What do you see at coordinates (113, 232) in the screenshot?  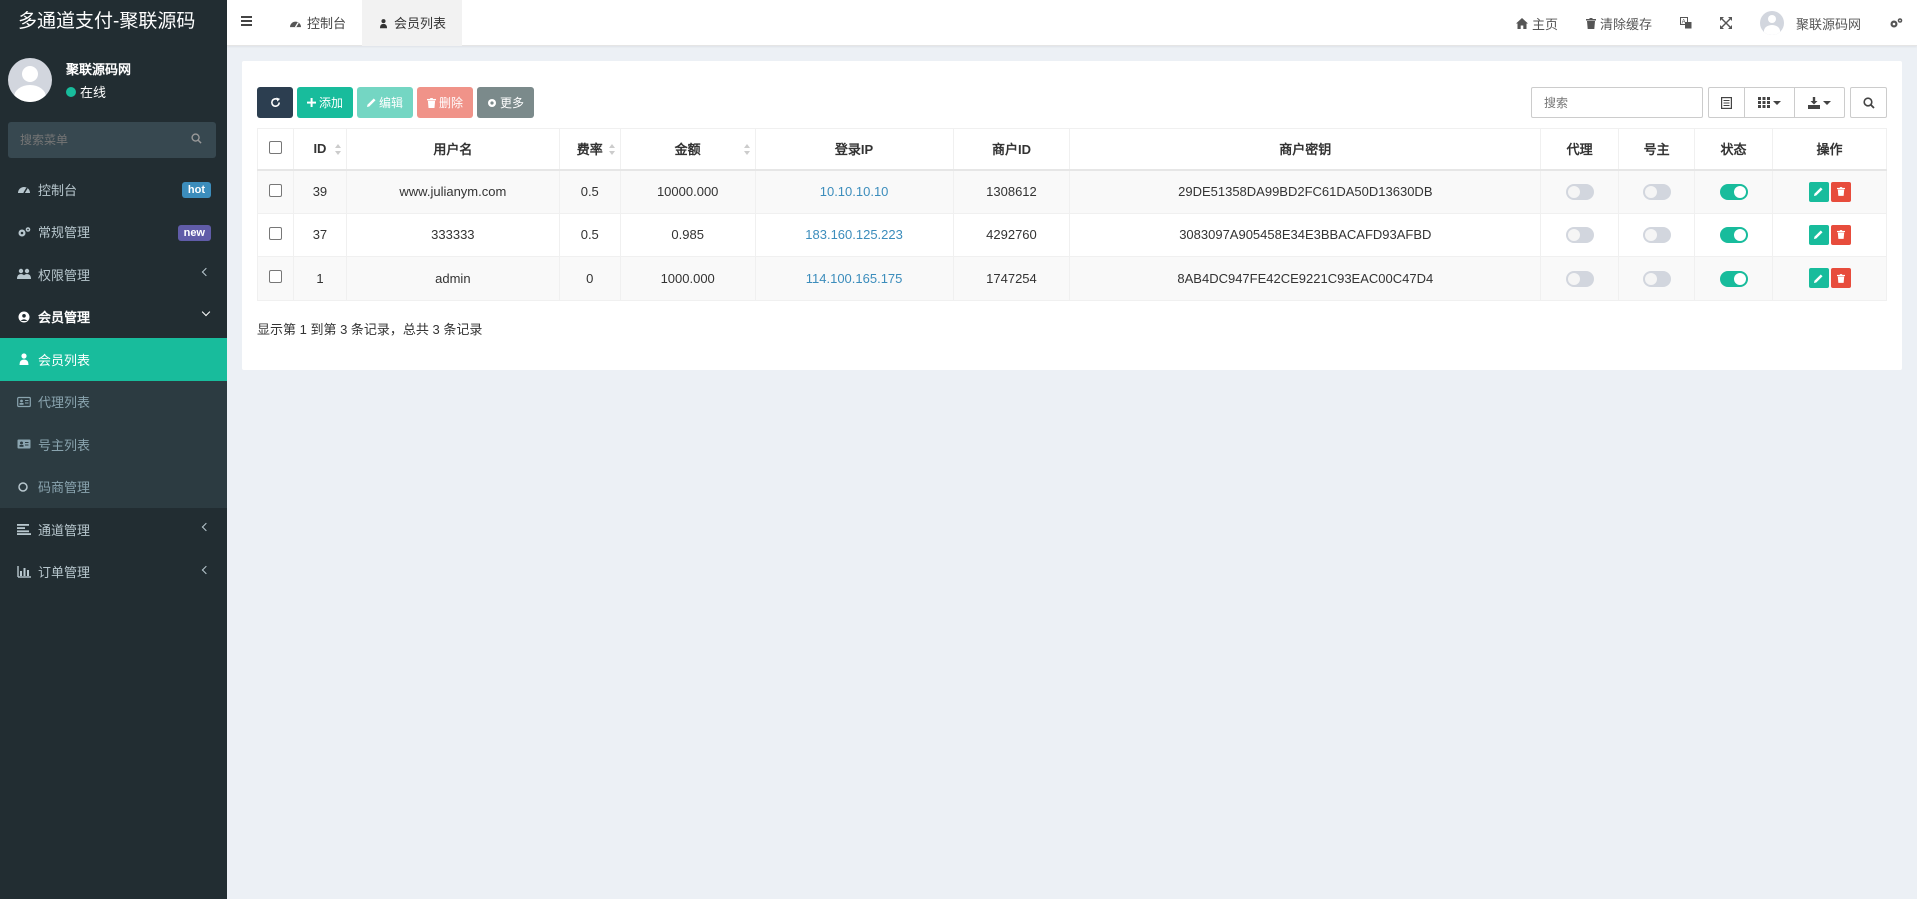 I see `sidebar-item-general: 常规管理 new` at bounding box center [113, 232].